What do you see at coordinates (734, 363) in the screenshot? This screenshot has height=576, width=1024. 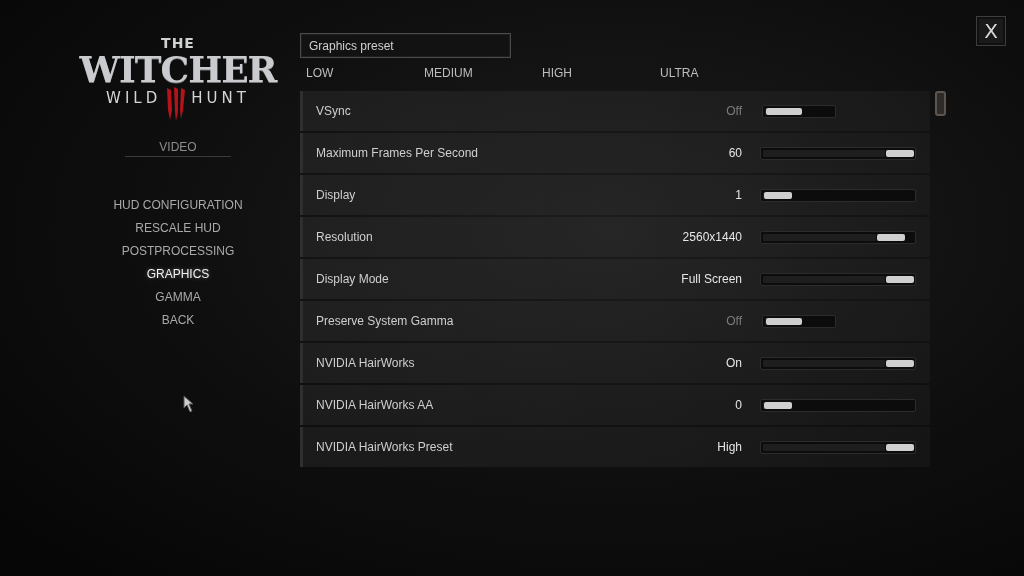 I see `setting-value: On` at bounding box center [734, 363].